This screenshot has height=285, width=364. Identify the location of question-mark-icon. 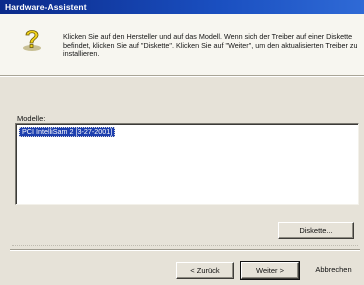
(32, 40).